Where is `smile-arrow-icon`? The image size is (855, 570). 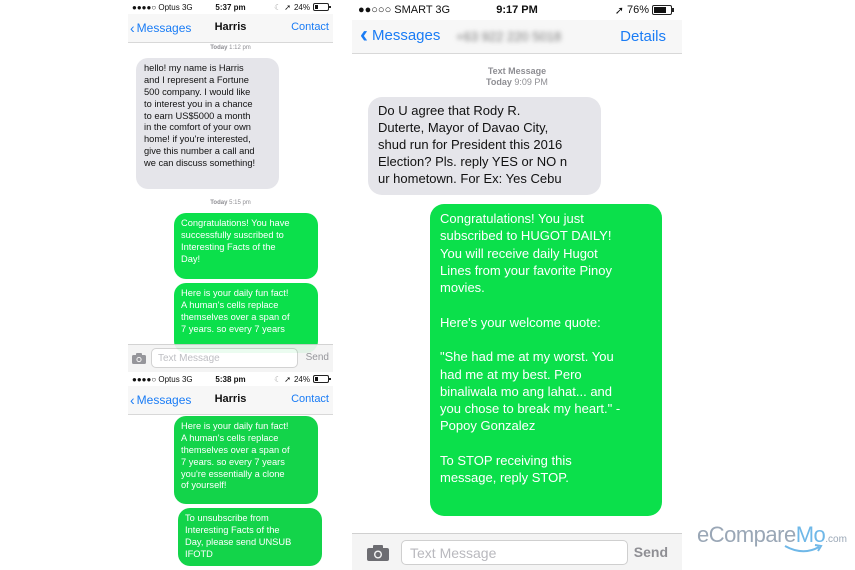
smile-arrow-icon is located at coordinates (803, 548).